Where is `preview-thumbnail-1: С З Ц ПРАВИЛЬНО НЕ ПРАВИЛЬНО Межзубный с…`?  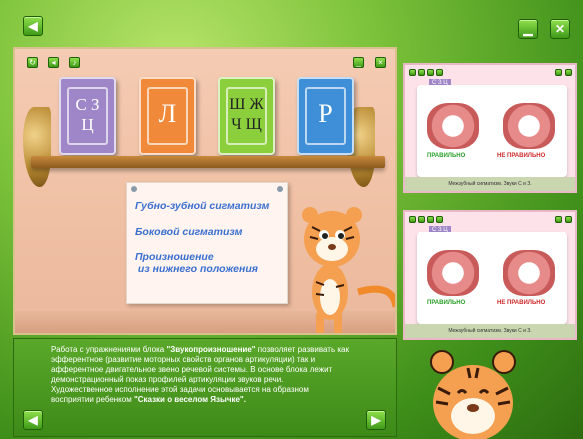 preview-thumbnail-1: С З Ц ПРАВИЛЬНО НЕ ПРАВИЛЬНО Межзубный с… is located at coordinates (490, 128).